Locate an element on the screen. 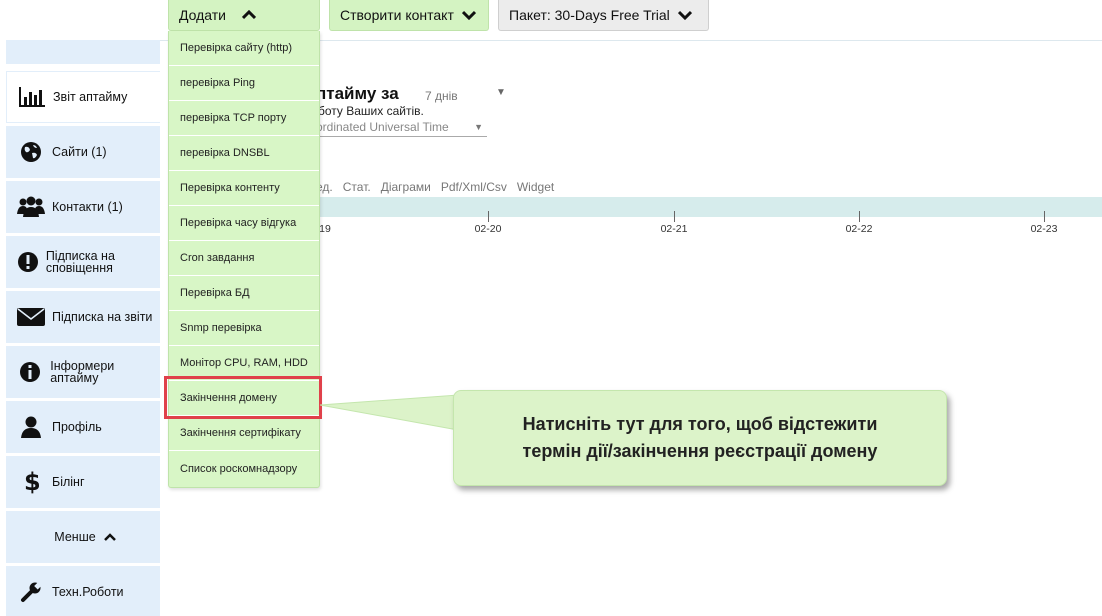 The width and height of the screenshot is (1102, 616). menu-item-dnsbl-check: перевірка DNSBL is located at coordinates (244, 153).